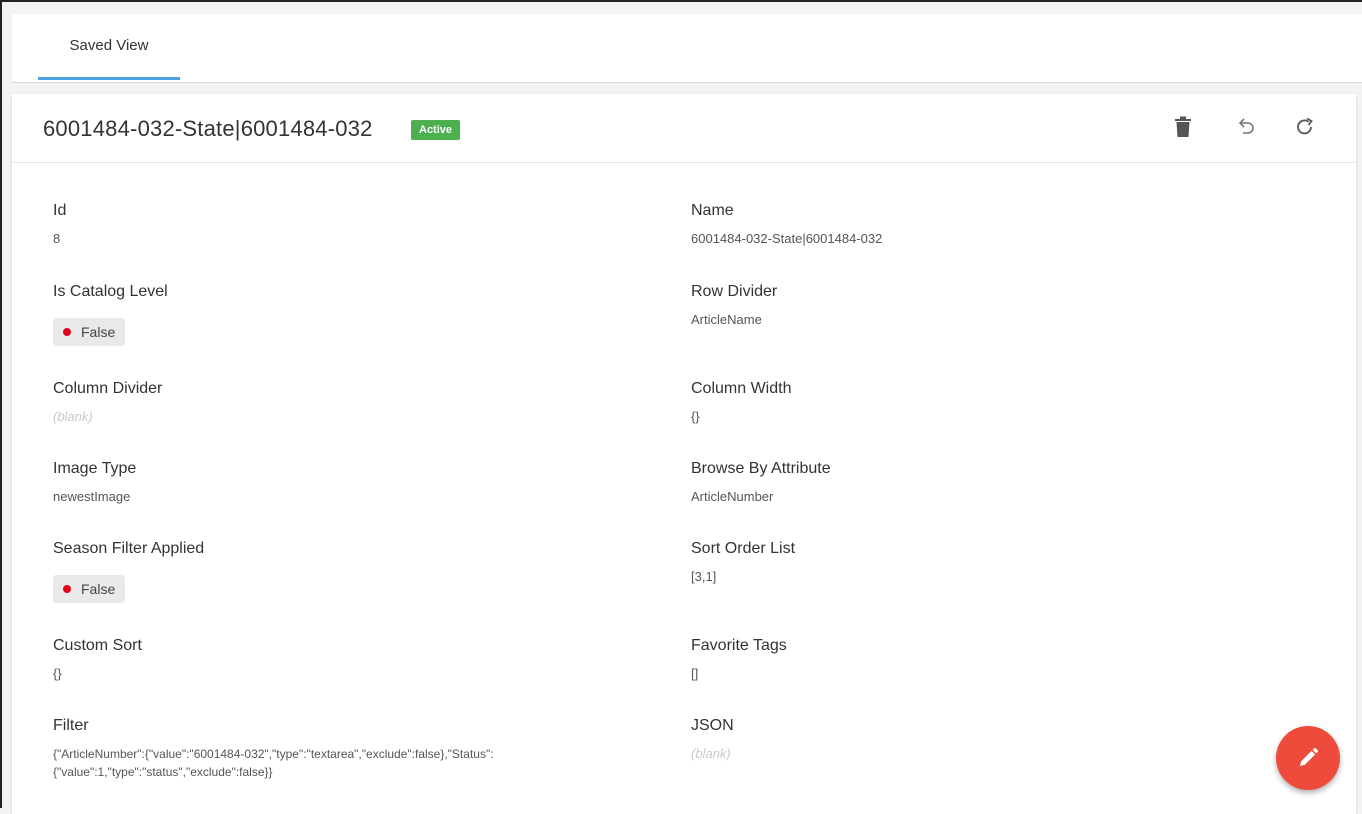 This screenshot has width=1362, height=814. Describe the element at coordinates (734, 291) in the screenshot. I see `field-label: Row Divider` at that location.